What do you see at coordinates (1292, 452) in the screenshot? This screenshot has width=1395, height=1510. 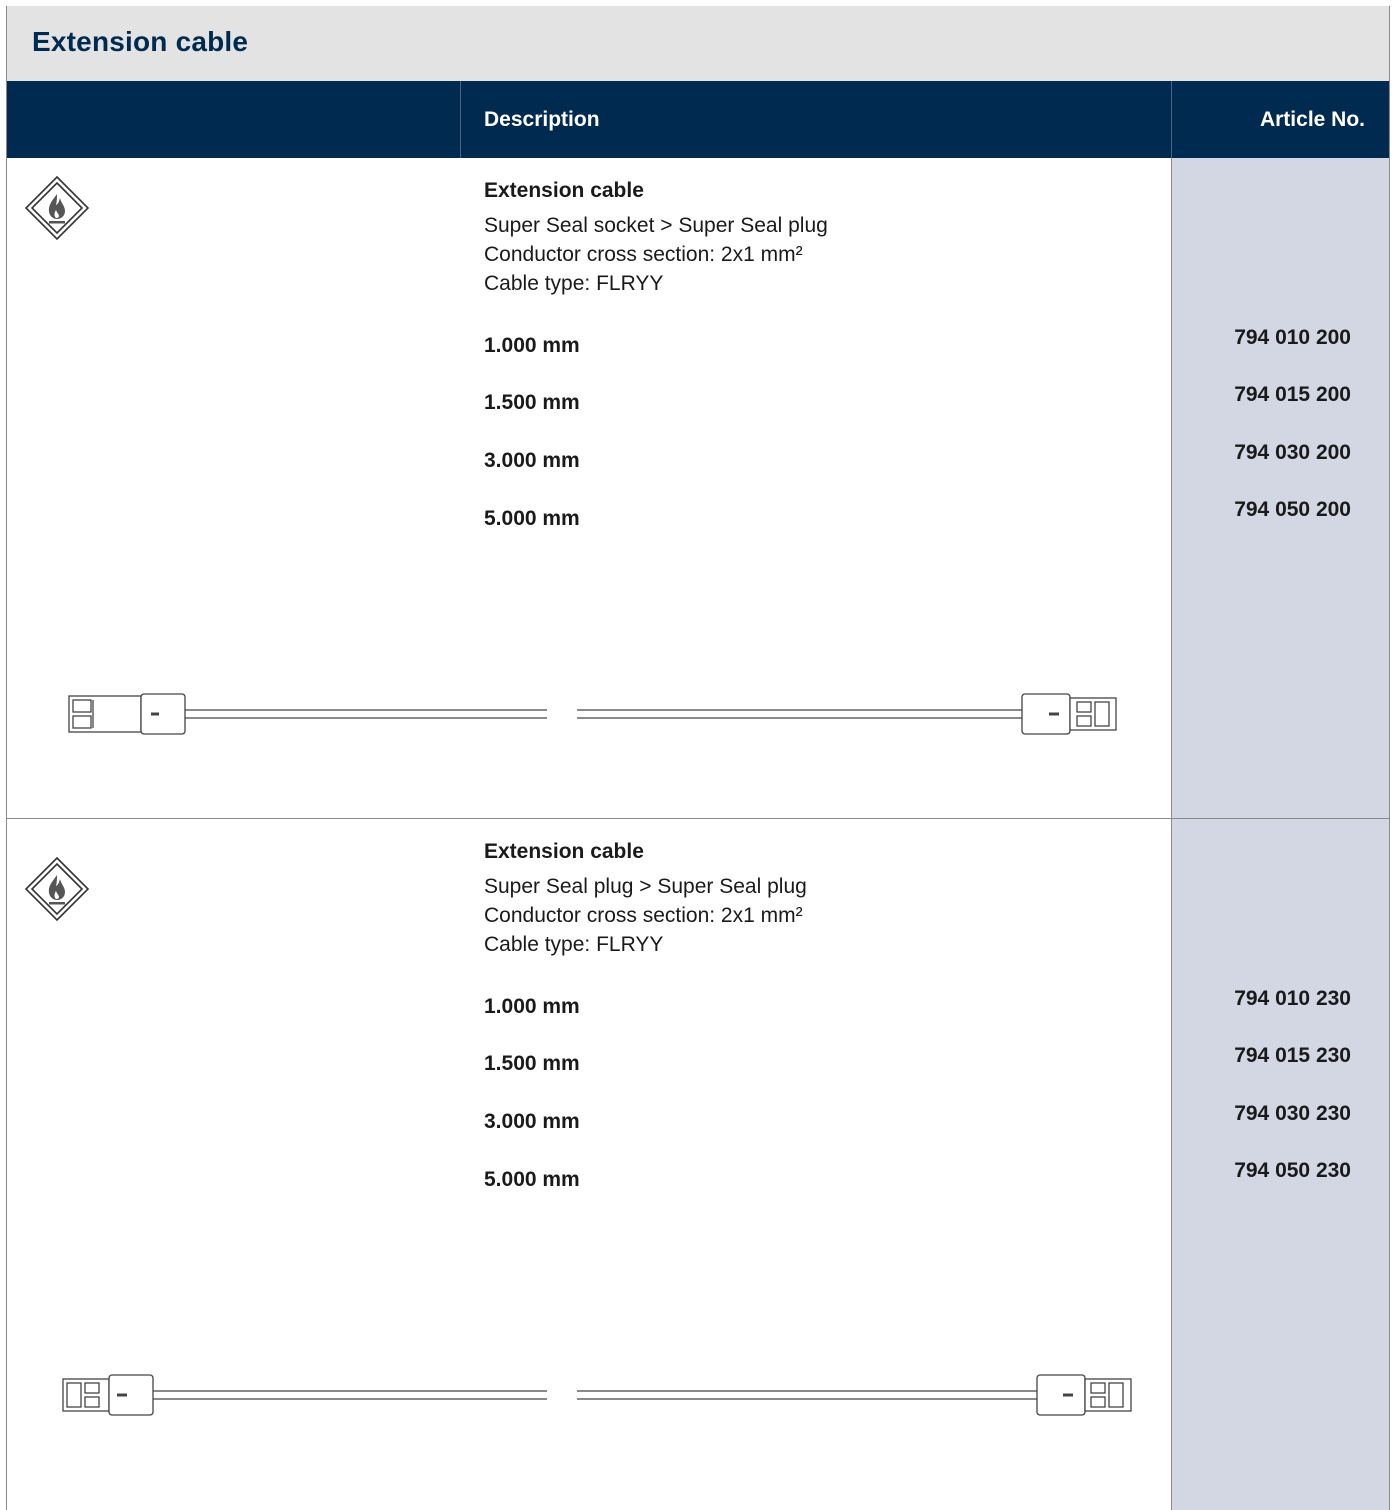 I see `article-number: 794 030 200` at bounding box center [1292, 452].